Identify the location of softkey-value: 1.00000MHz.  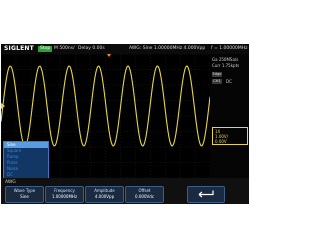
(64, 196).